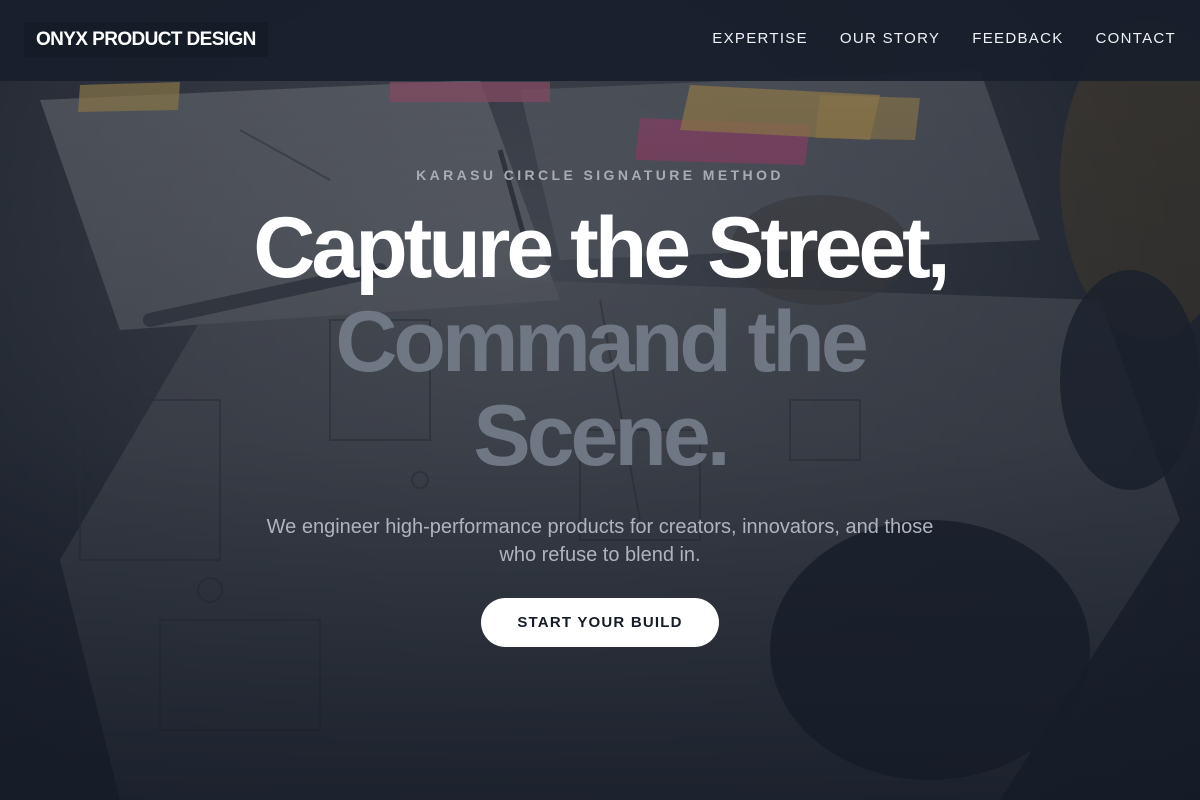  What do you see at coordinates (600, 622) in the screenshot?
I see `start-build-button: START YOUR BUILD` at bounding box center [600, 622].